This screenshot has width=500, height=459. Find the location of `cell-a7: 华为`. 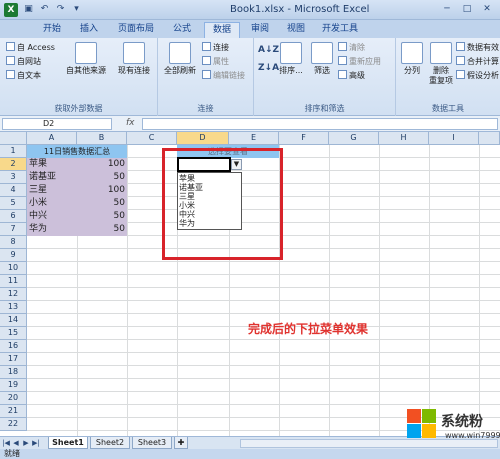

cell-a7: 华为 is located at coordinates (52, 229).